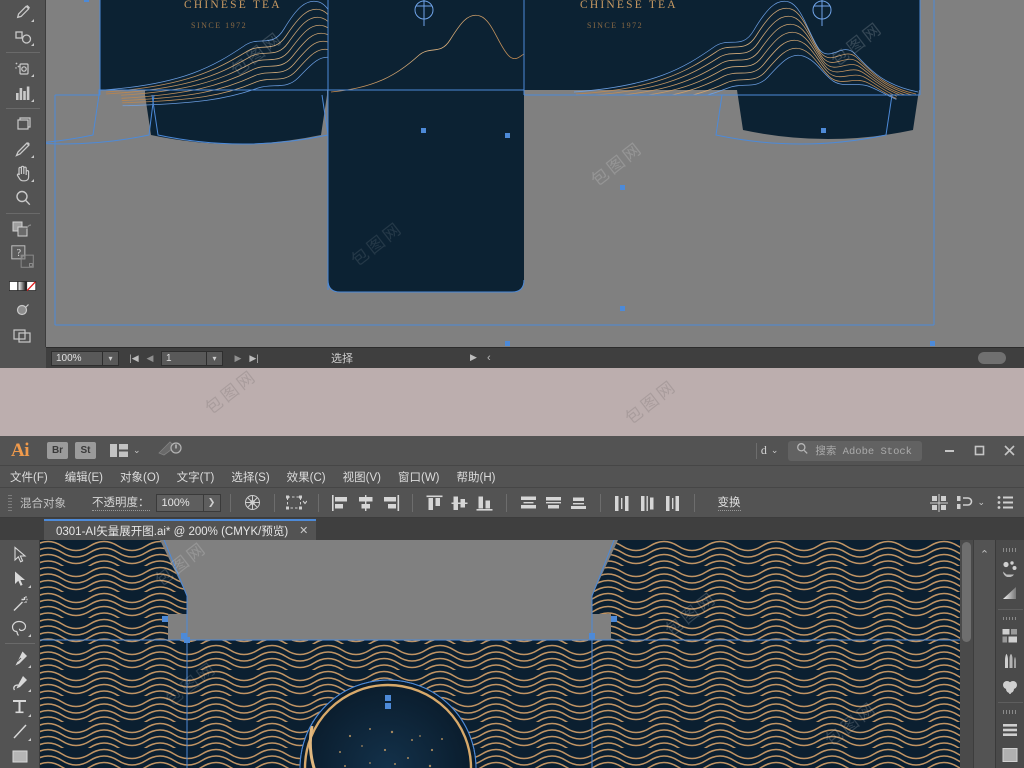 This screenshot has width=1024, height=768. I want to click on dropdown-d-label: d, so click(764, 450).